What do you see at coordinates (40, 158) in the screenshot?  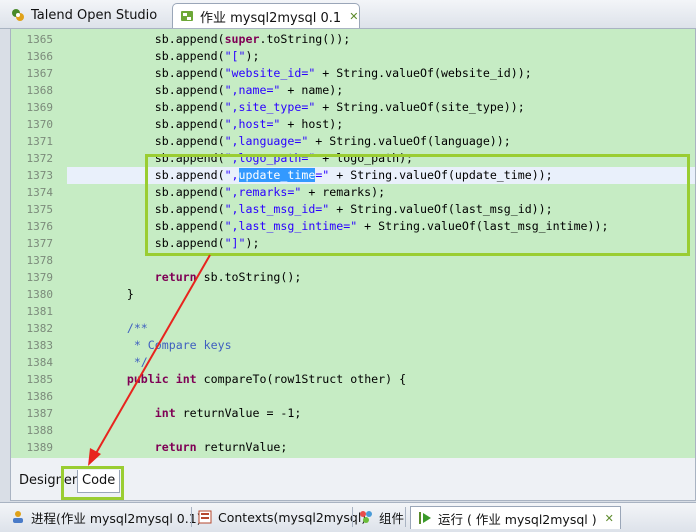 I see `line-number: 1372` at bounding box center [40, 158].